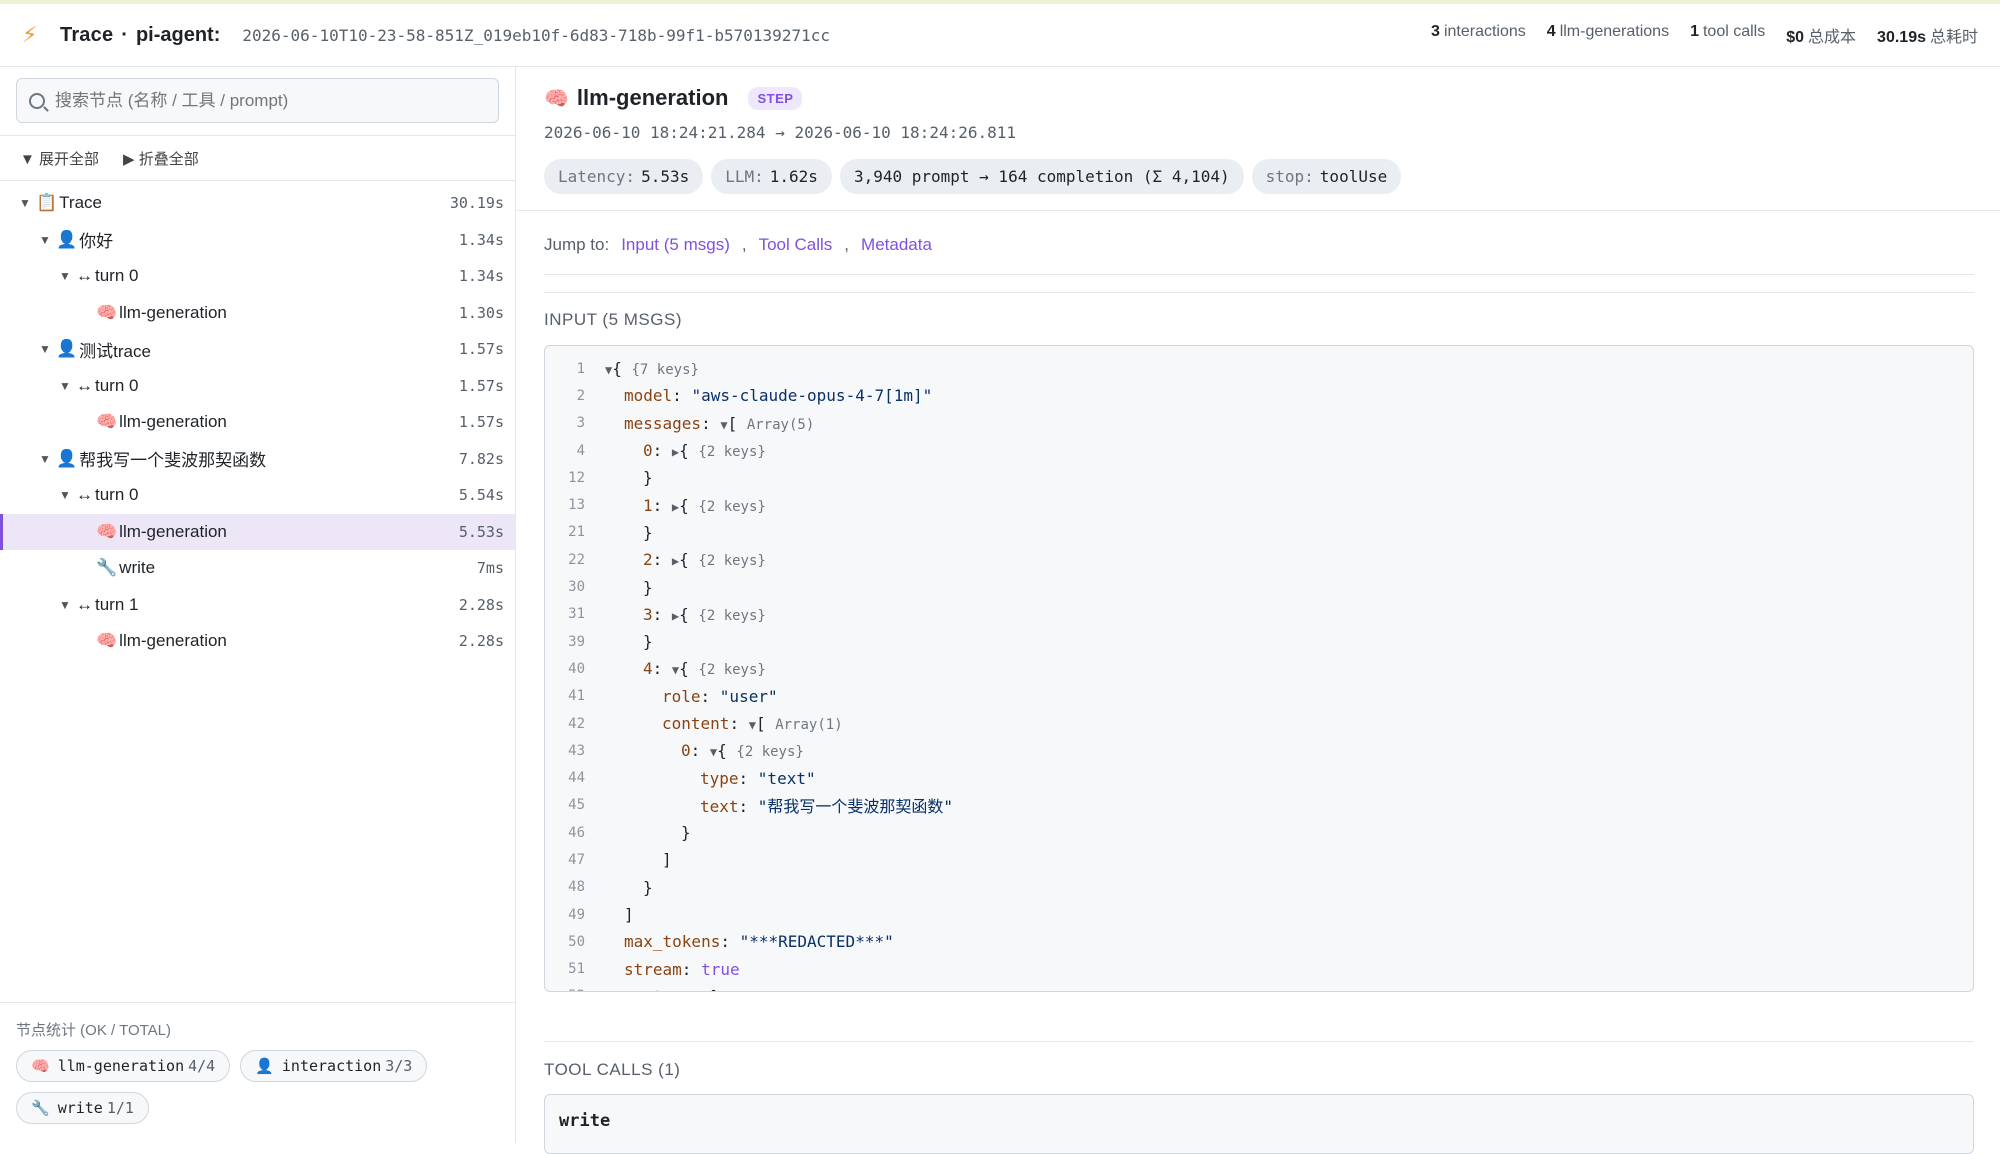  I want to click on json-token: "aws-claude-opus-4-7[1m]", so click(812, 396).